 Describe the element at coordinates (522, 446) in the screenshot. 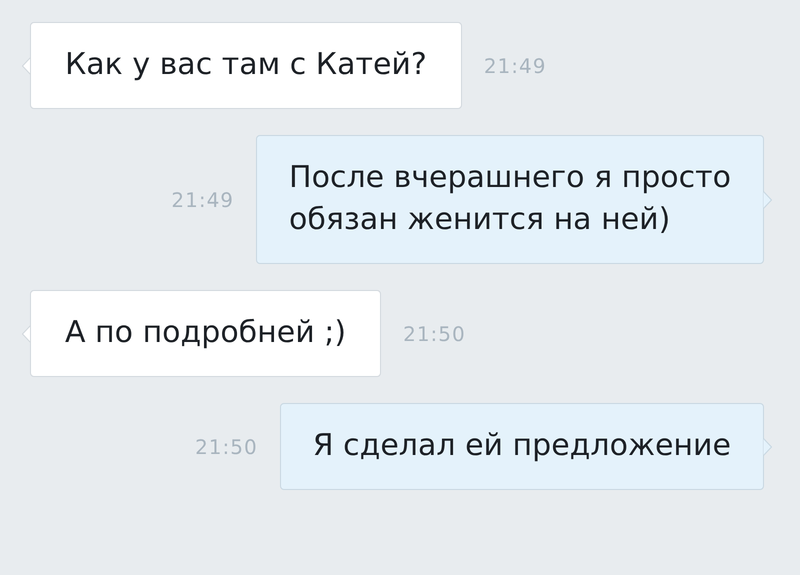

I see `sent-message: Я сделал ей предложение` at that location.